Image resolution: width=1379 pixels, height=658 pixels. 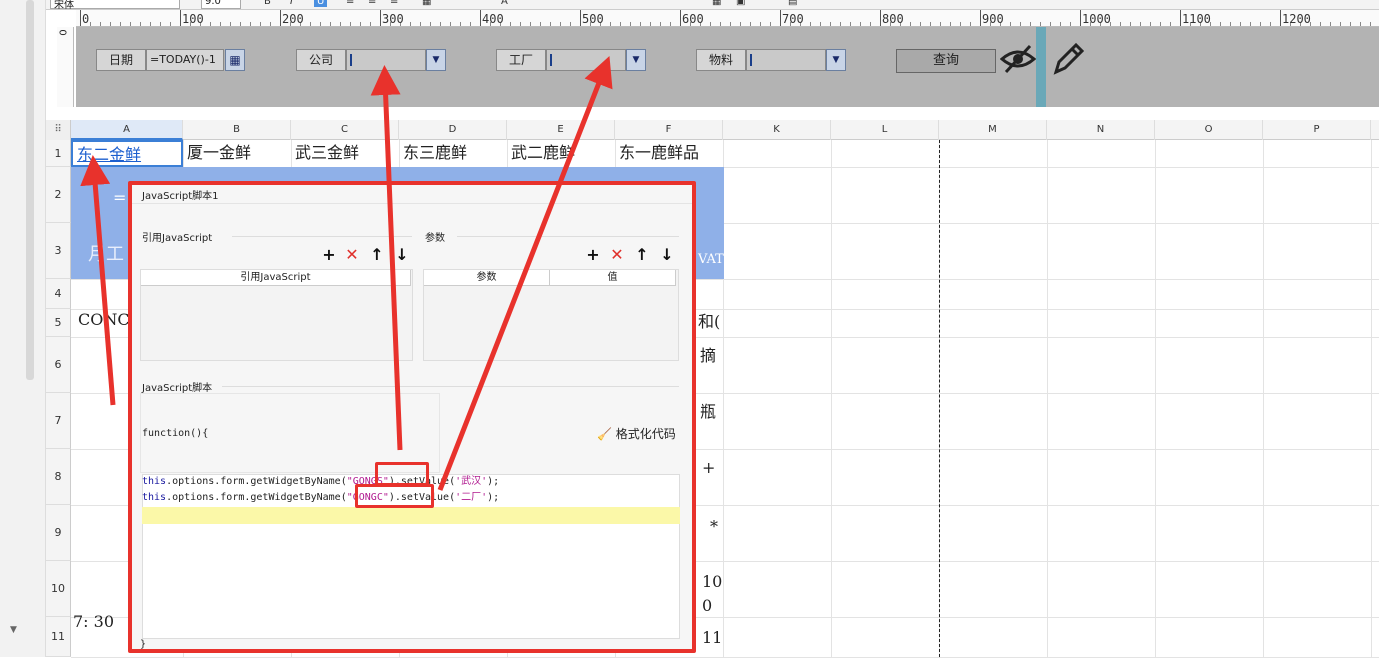 I want to click on arrow-to-factory, so click(x=525, y=273).